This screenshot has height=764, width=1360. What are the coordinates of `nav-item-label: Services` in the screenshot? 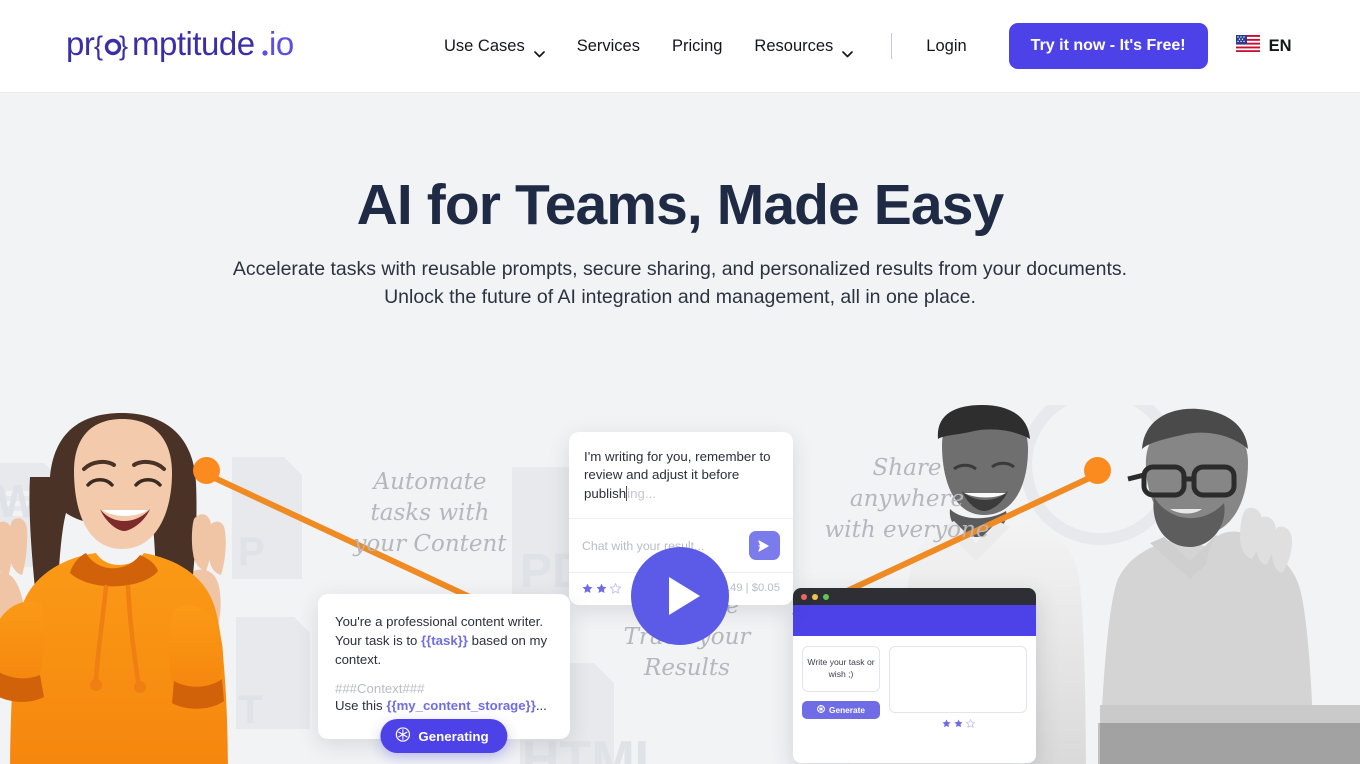 It's located at (608, 45).